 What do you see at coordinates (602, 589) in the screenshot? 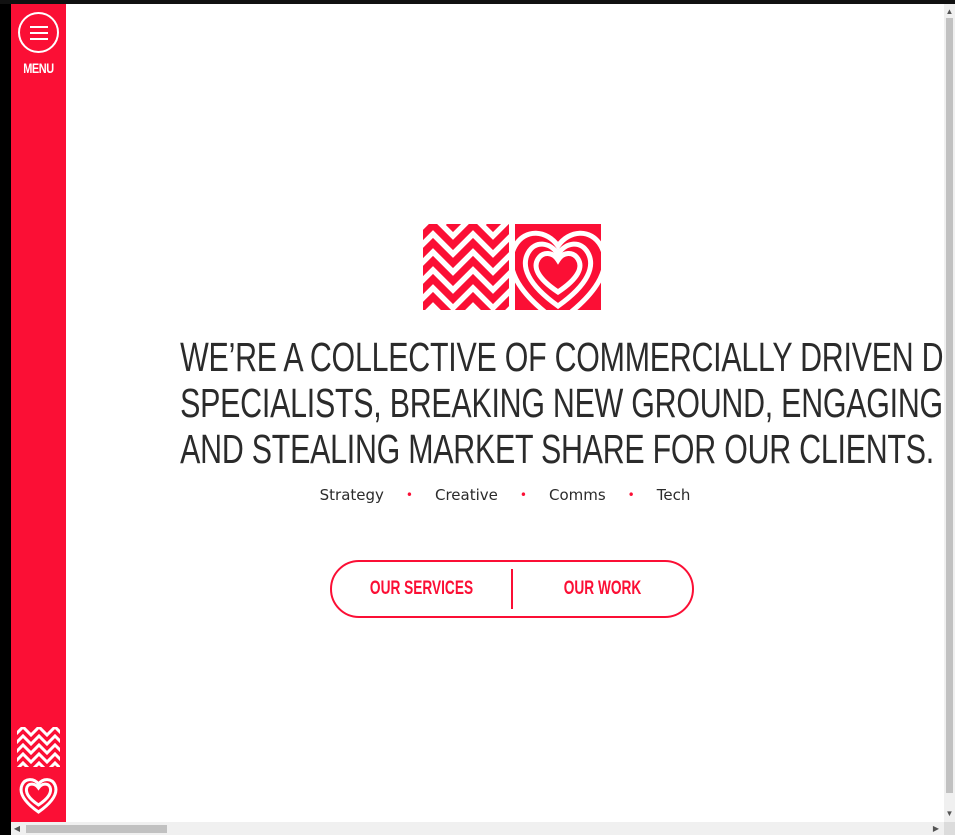
I see `our-work-button: OUR WORK` at bounding box center [602, 589].